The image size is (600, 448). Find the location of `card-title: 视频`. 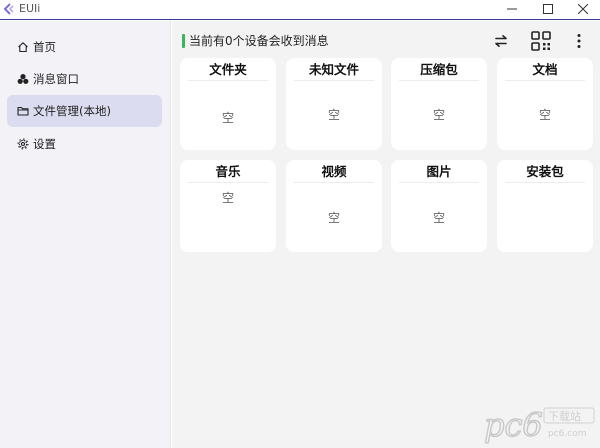

card-title: 视频 is located at coordinates (334, 171).